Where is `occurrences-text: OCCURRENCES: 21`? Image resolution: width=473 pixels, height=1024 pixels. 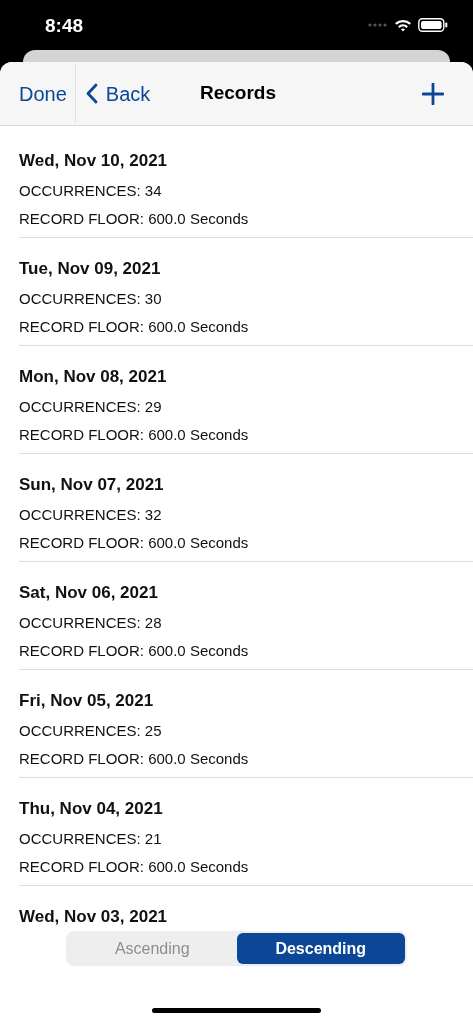
occurrences-text: OCCURRENCES: 21 is located at coordinates (90, 839).